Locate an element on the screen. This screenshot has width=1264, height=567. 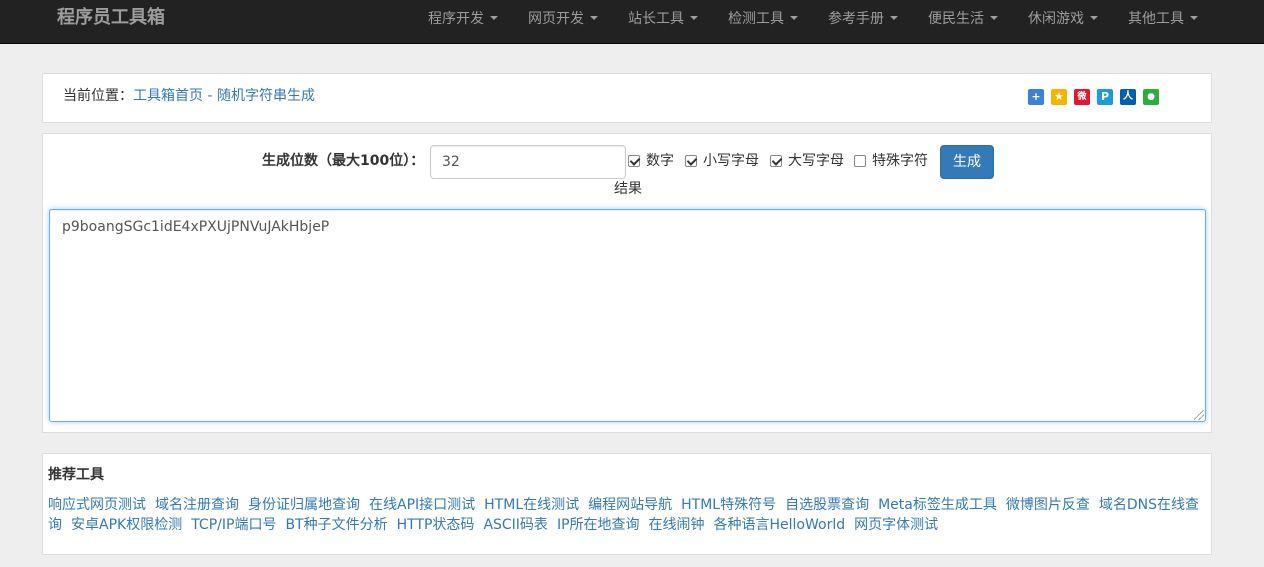
nav-item-other-tools: 其他工具 is located at coordinates (1163, 19).